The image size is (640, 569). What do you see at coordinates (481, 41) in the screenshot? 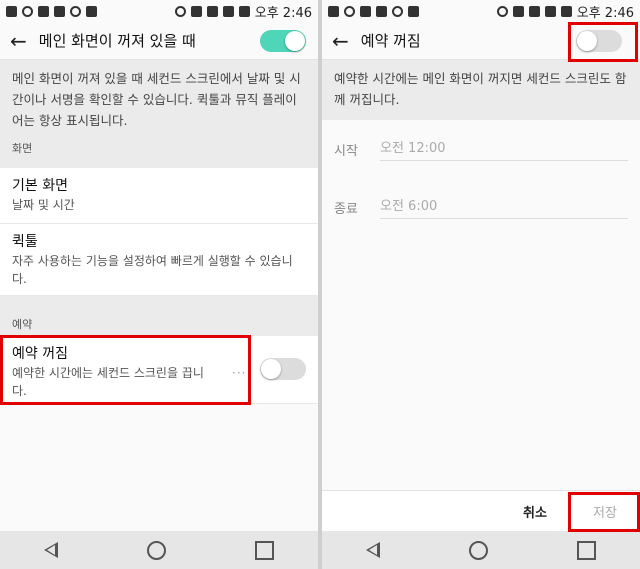
I see `app-bar: ← 예약 꺼짐` at bounding box center [481, 41].